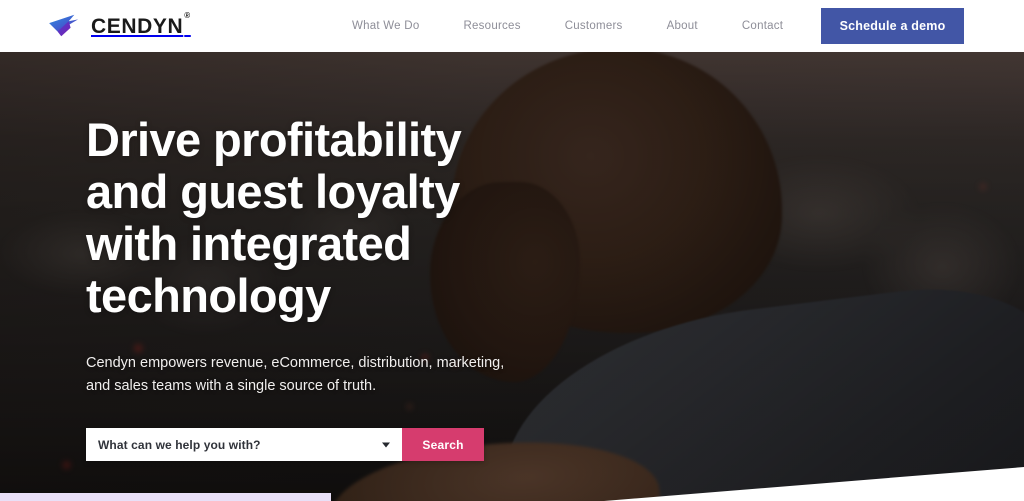 The image size is (1024, 501). Describe the element at coordinates (762, 26) in the screenshot. I see `nav-item-contact: Contact` at that location.